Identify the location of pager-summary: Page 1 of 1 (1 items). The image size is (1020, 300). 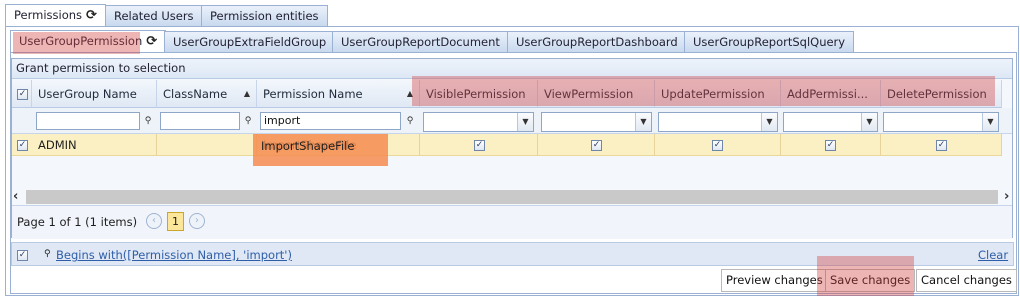
(77, 222).